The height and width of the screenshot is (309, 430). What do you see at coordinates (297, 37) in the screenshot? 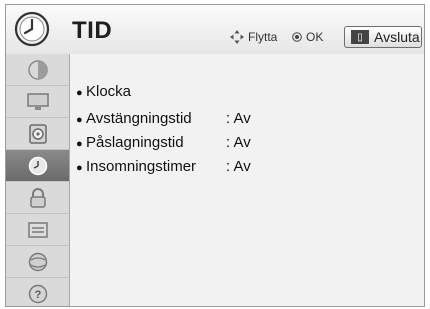
I see `ok-button-icon` at bounding box center [297, 37].